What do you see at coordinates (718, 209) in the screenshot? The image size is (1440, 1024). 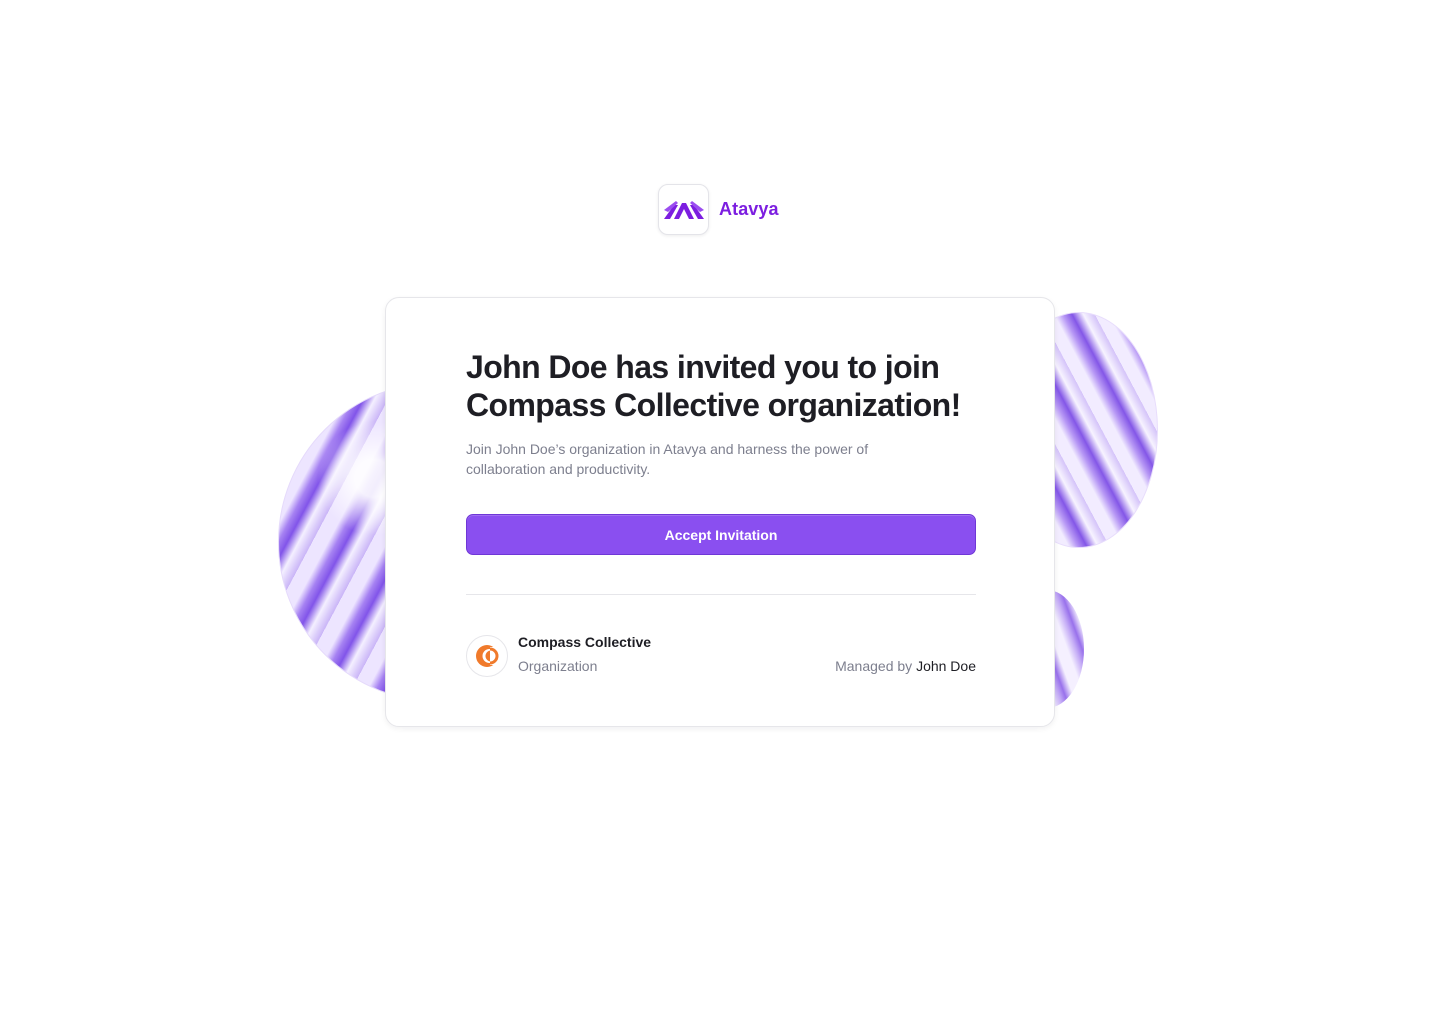 I see `brand-header: Atavya` at bounding box center [718, 209].